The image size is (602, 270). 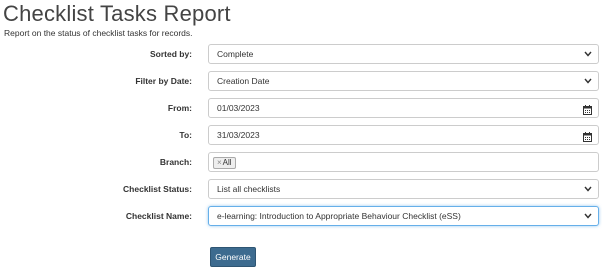 What do you see at coordinates (179, 108) in the screenshot?
I see `from-date-label: From:` at bounding box center [179, 108].